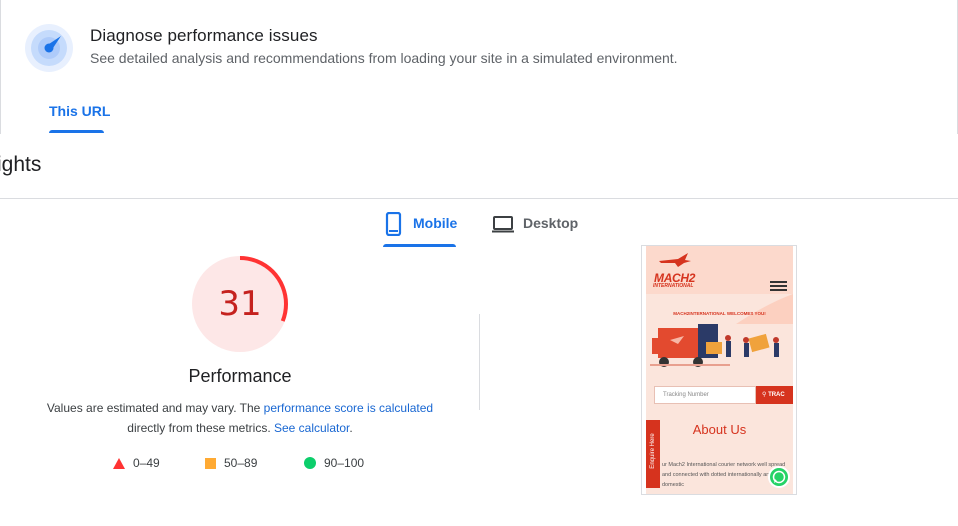 Image resolution: width=958 pixels, height=526 pixels. What do you see at coordinates (21, 164) in the screenshot?
I see `insights-heading: ights` at bounding box center [21, 164].